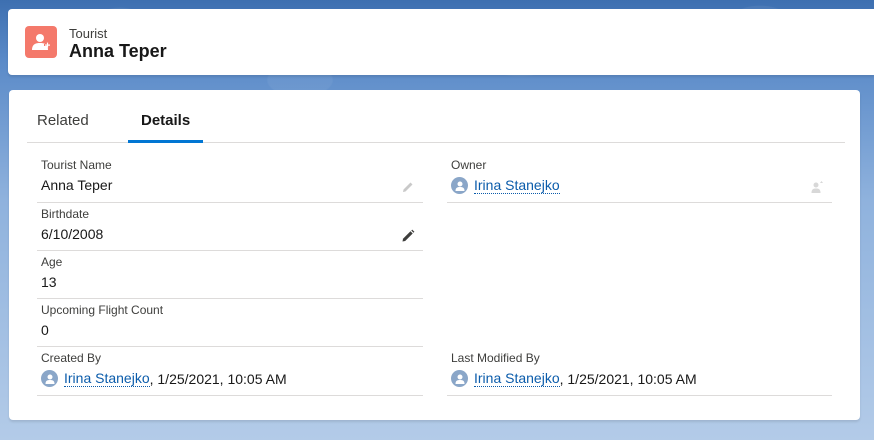 The image size is (874, 440). What do you see at coordinates (65, 214) in the screenshot?
I see `field-label: Birthdate` at bounding box center [65, 214].